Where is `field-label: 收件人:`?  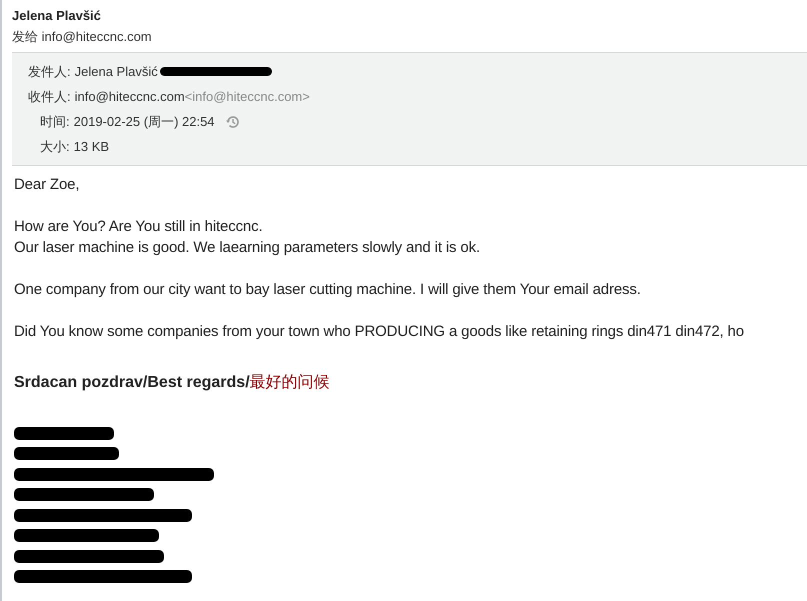
field-label: 收件人: is located at coordinates (49, 97).